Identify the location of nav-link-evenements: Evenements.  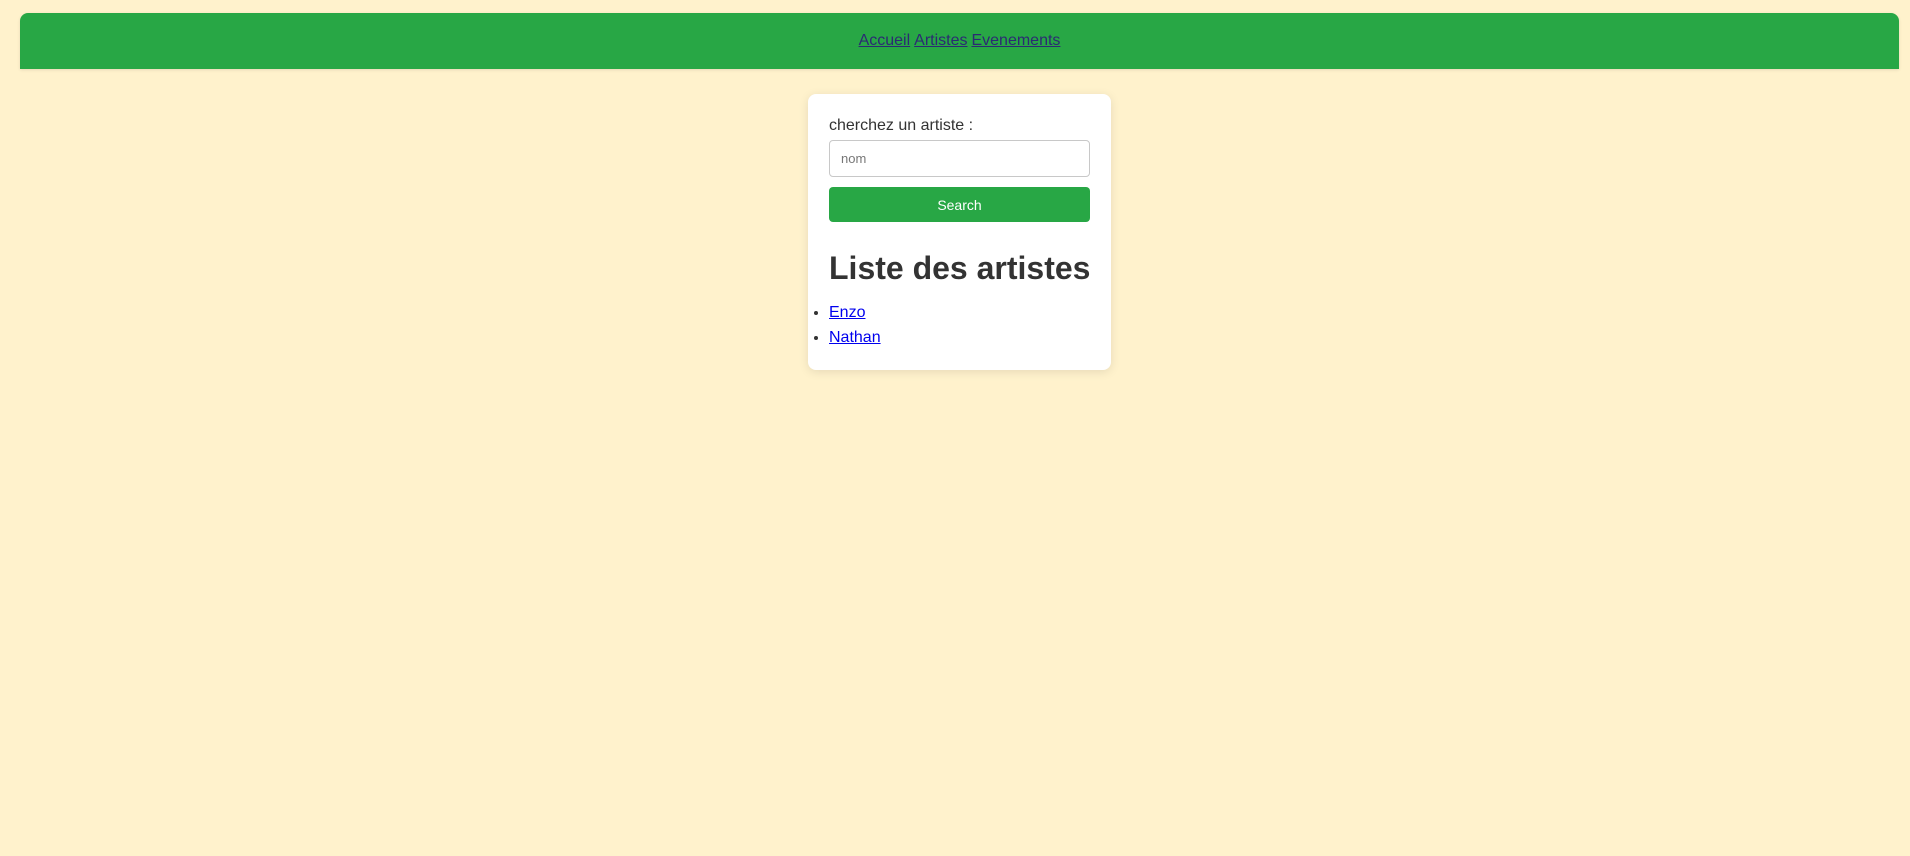
(1015, 41).